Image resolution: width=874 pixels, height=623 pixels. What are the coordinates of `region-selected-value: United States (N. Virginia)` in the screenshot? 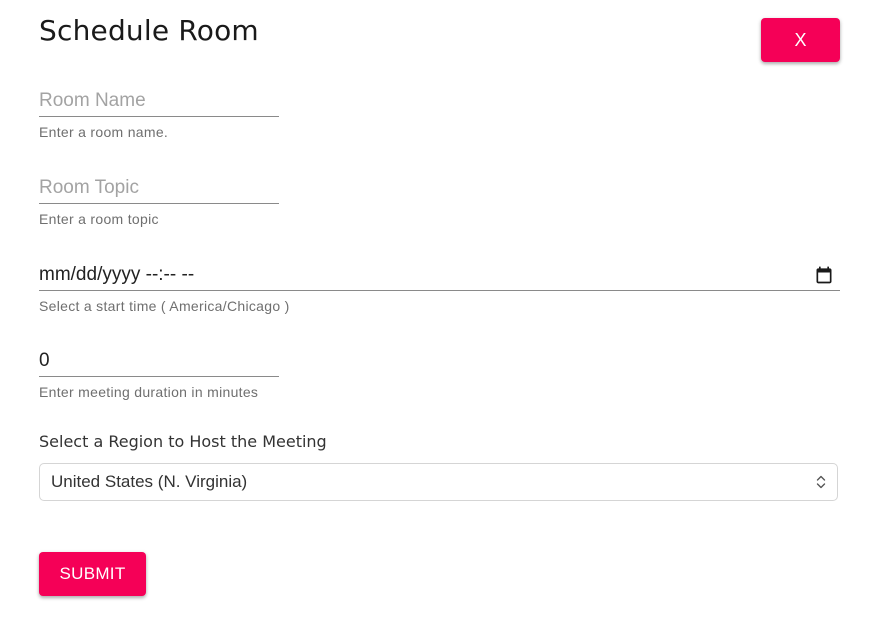 It's located at (149, 481).